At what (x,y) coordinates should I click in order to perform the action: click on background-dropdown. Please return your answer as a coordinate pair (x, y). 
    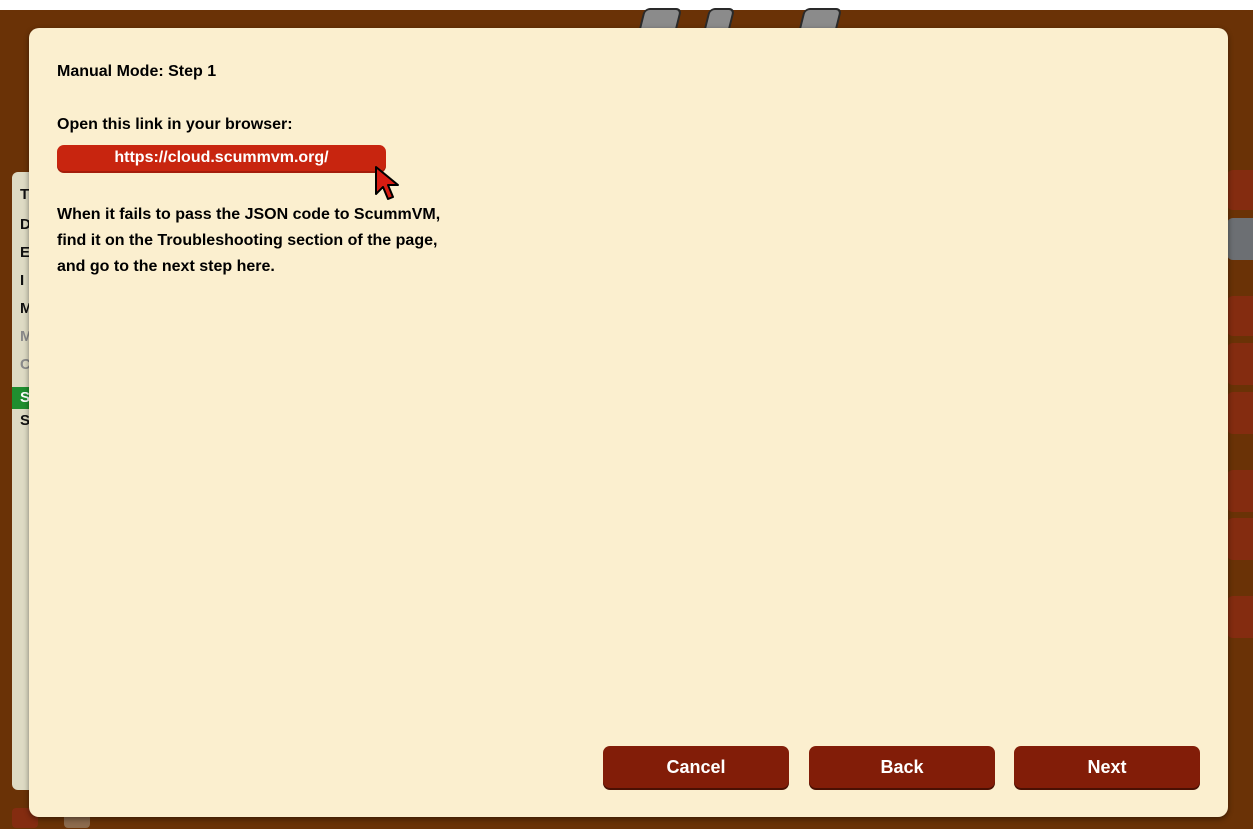
    Looking at the image, I should click on (1240, 316).